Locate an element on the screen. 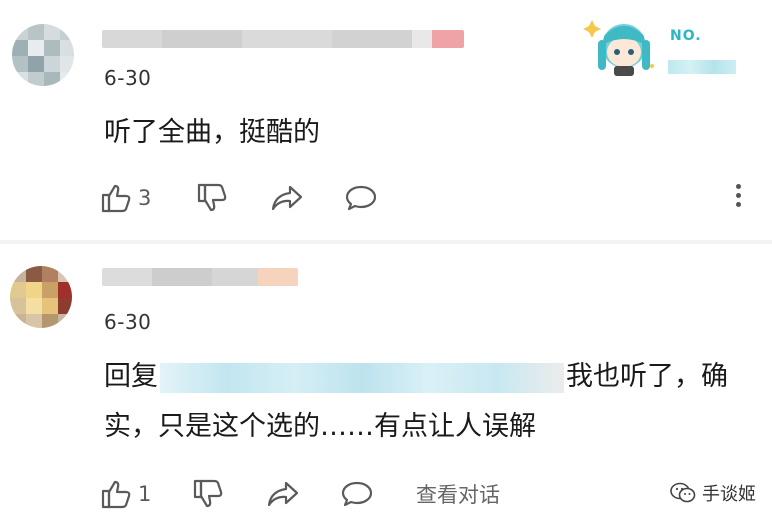 This screenshot has width=772, height=520. like-count: 1 is located at coordinates (145, 494).